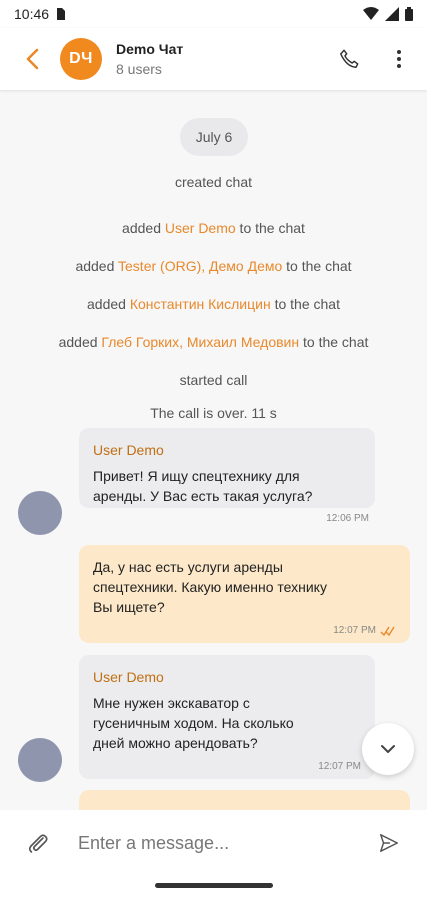  Describe the element at coordinates (213, 59) in the screenshot. I see `chat-header: DЧ Demo Чат 8 users` at that location.